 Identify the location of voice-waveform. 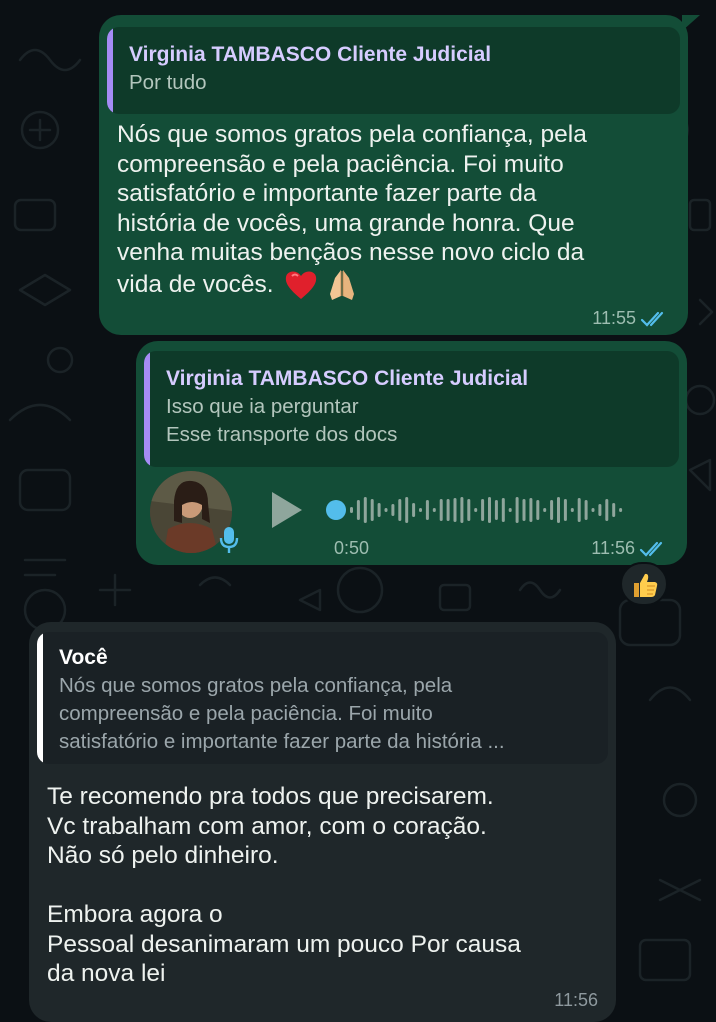
(492, 510).